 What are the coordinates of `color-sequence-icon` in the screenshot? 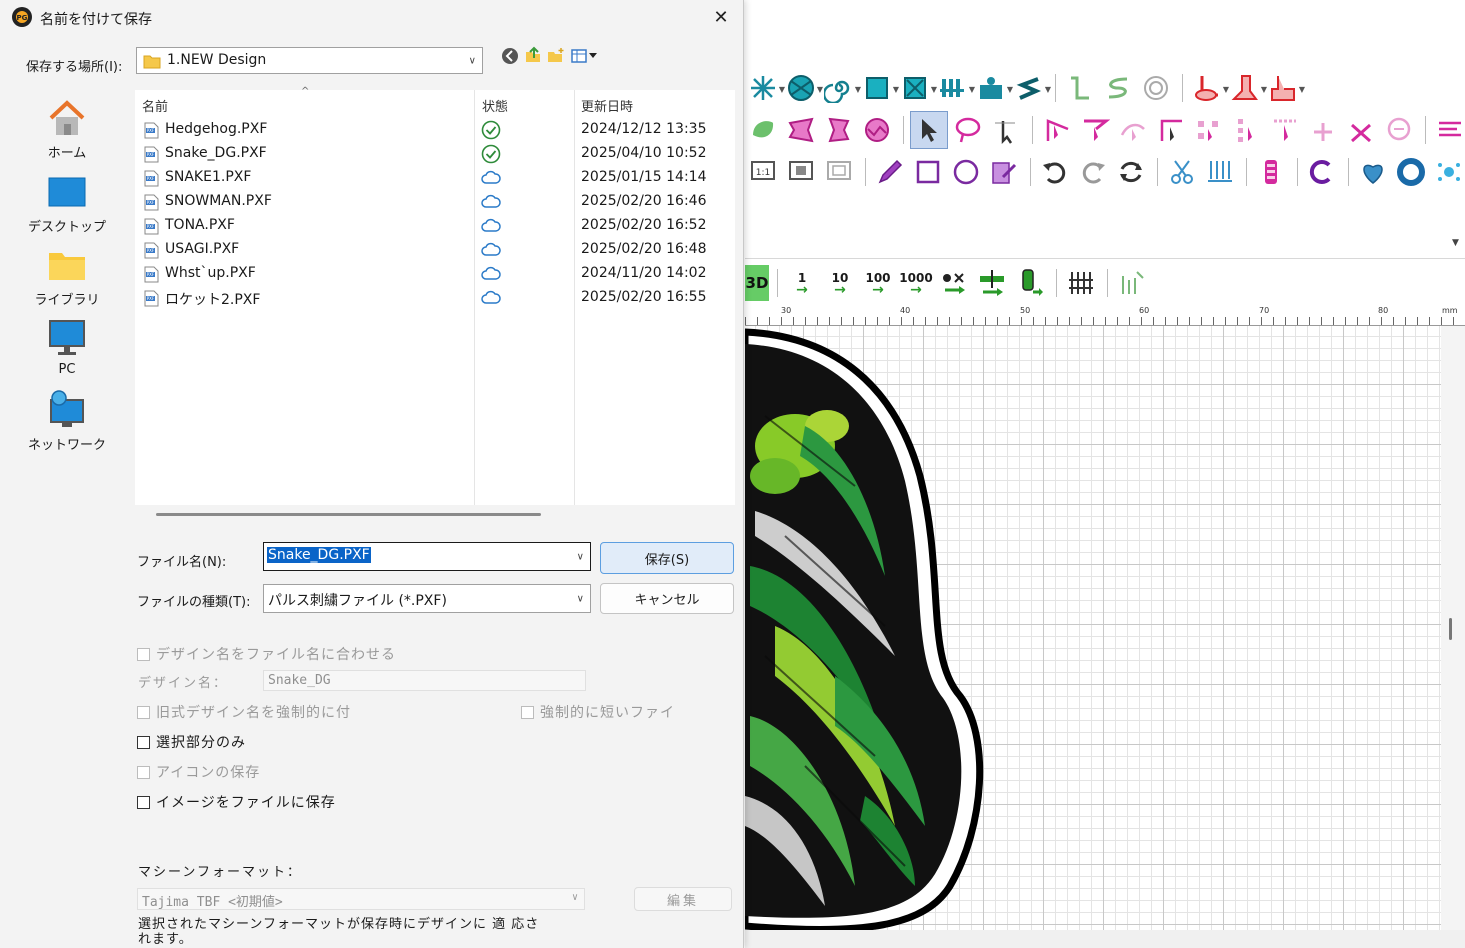 It's located at (1271, 172).